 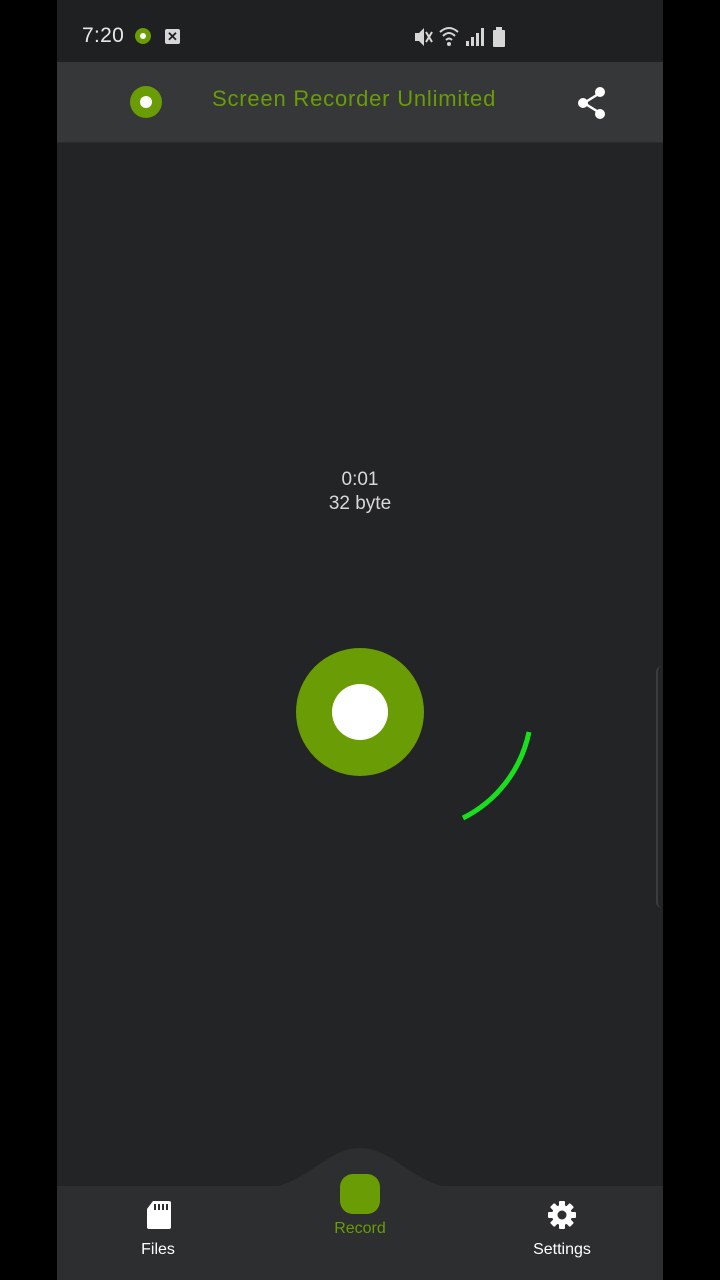 What do you see at coordinates (475, 37) in the screenshot?
I see `signal-icon` at bounding box center [475, 37].